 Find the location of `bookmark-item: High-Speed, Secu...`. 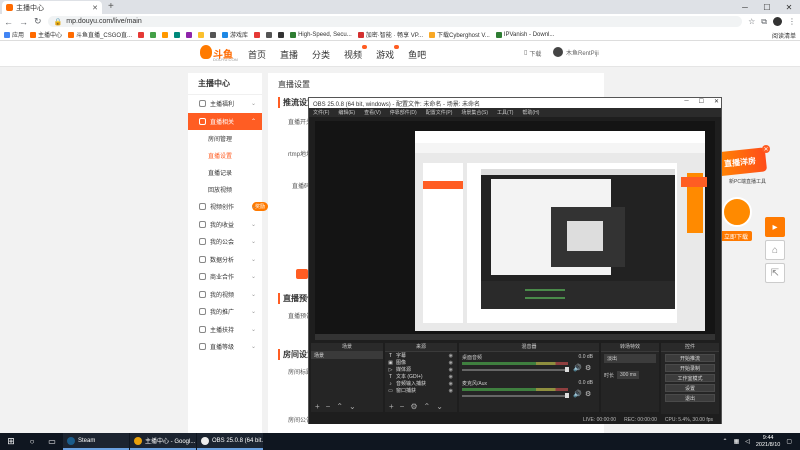

bookmark-item: High-Speed, Secu... is located at coordinates (321, 34).